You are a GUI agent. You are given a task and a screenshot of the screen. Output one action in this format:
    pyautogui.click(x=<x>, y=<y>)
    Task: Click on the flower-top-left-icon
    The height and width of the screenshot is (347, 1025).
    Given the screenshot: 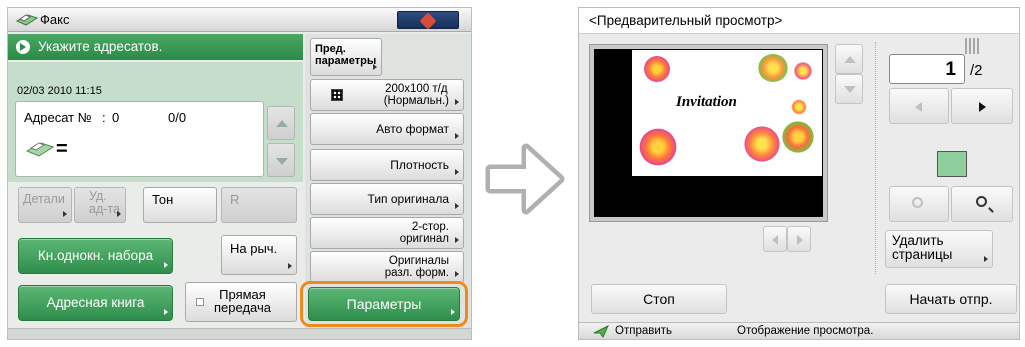 What is the action you would take?
    pyautogui.click(x=657, y=69)
    